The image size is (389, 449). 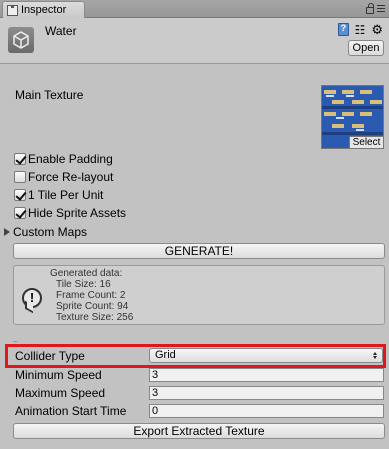 I want to click on hide-sprite-assets-label: Hide Sprite Assets, so click(x=77, y=213).